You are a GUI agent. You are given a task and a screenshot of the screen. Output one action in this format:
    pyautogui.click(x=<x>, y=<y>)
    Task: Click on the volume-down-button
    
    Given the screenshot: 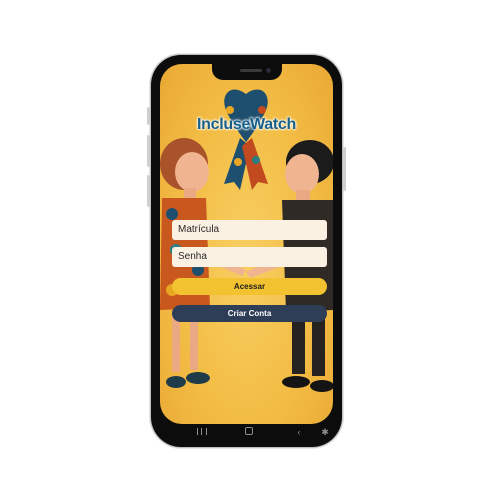 What is the action you would take?
    pyautogui.click(x=148, y=191)
    